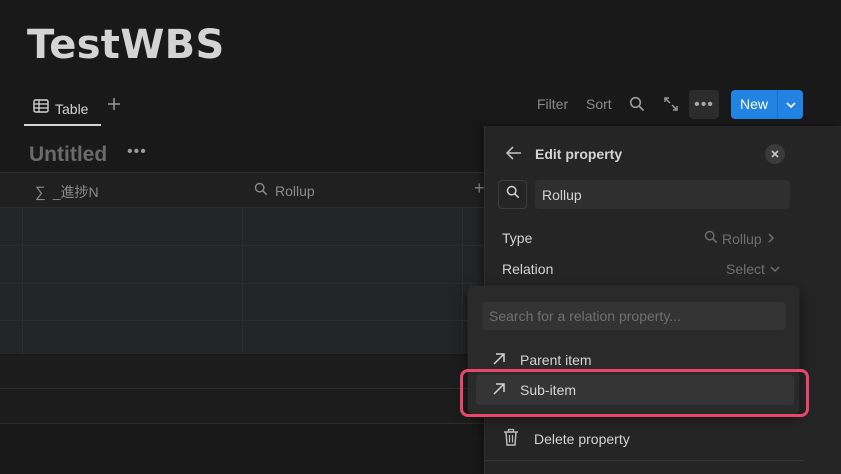 The image size is (841, 474). I want to click on relation-selector: Select, so click(753, 269).